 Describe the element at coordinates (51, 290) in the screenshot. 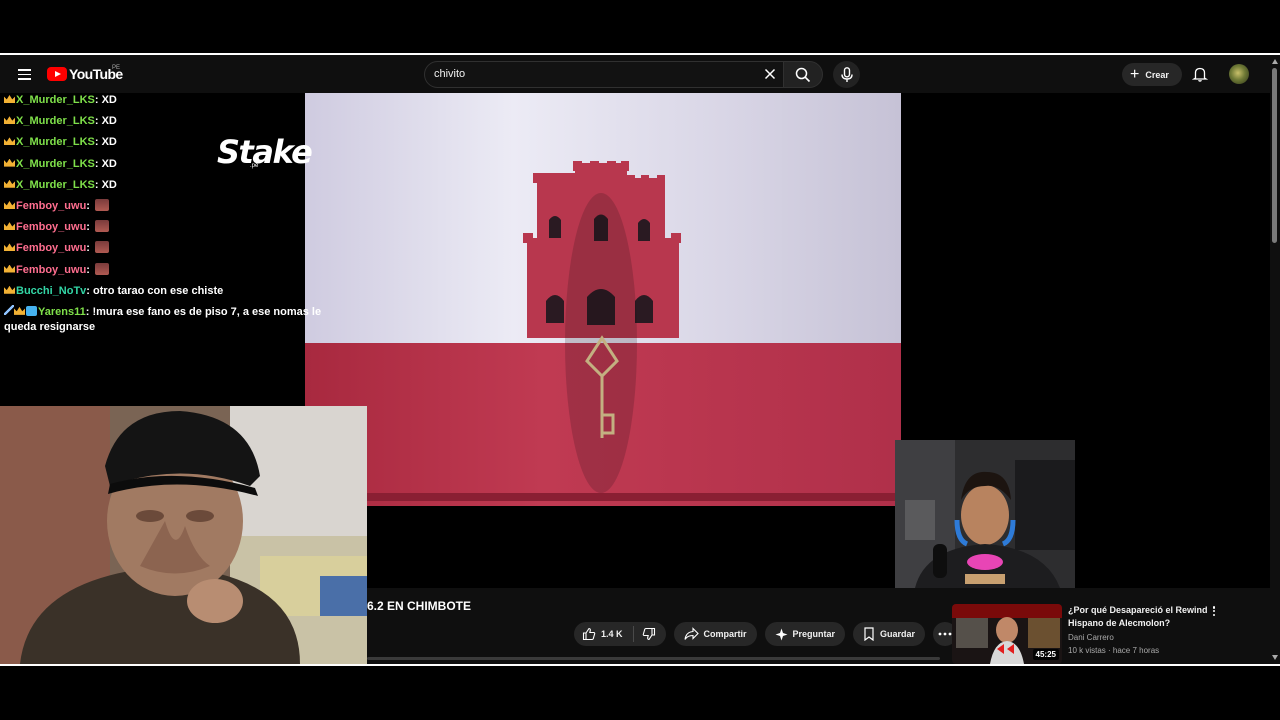

I see `chat-username: Bucchi_NoTv` at that location.